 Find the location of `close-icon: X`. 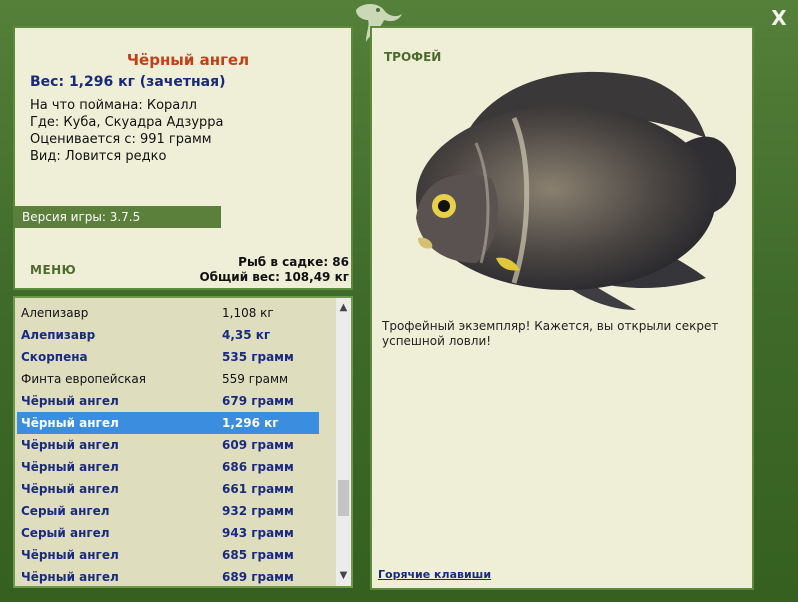

close-icon: X is located at coordinates (779, 18).